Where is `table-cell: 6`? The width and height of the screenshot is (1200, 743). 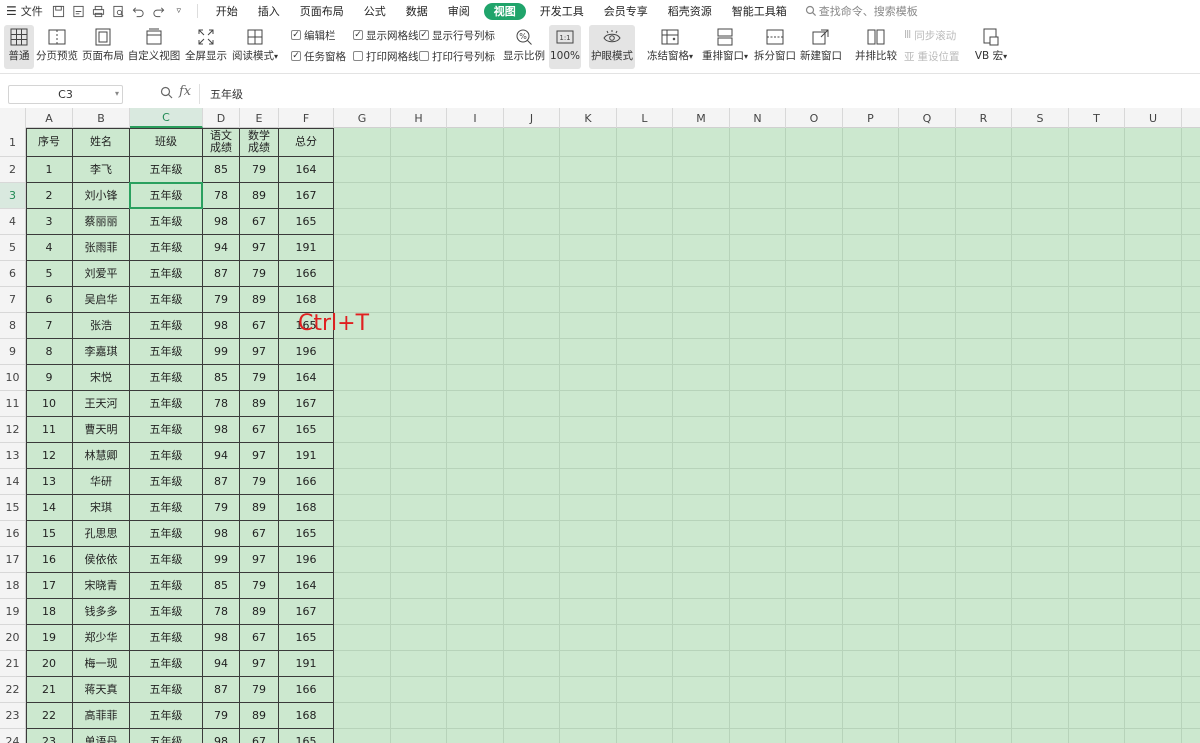 table-cell: 6 is located at coordinates (49, 300).